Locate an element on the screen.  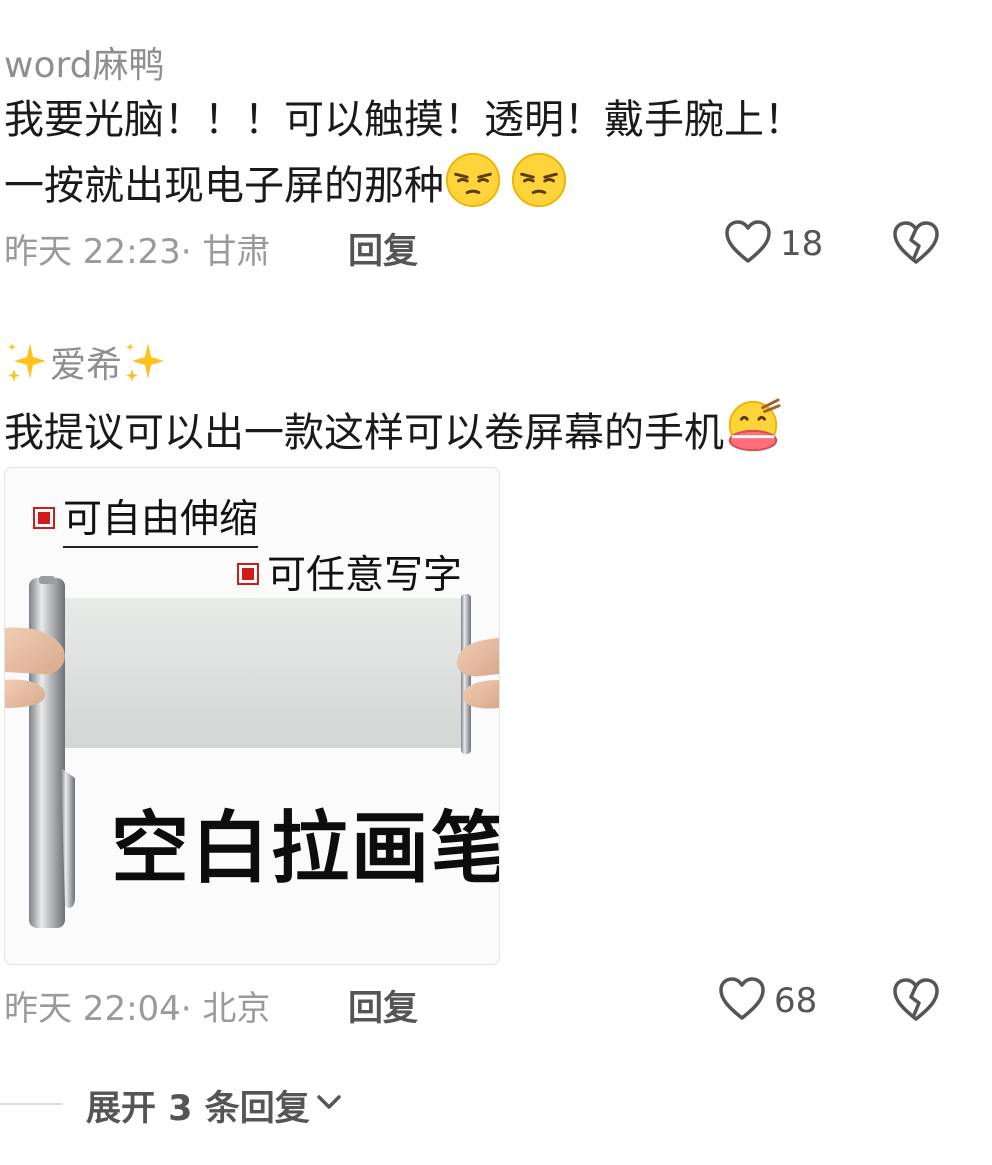
chevron-down-icon is located at coordinates (329, 1106).